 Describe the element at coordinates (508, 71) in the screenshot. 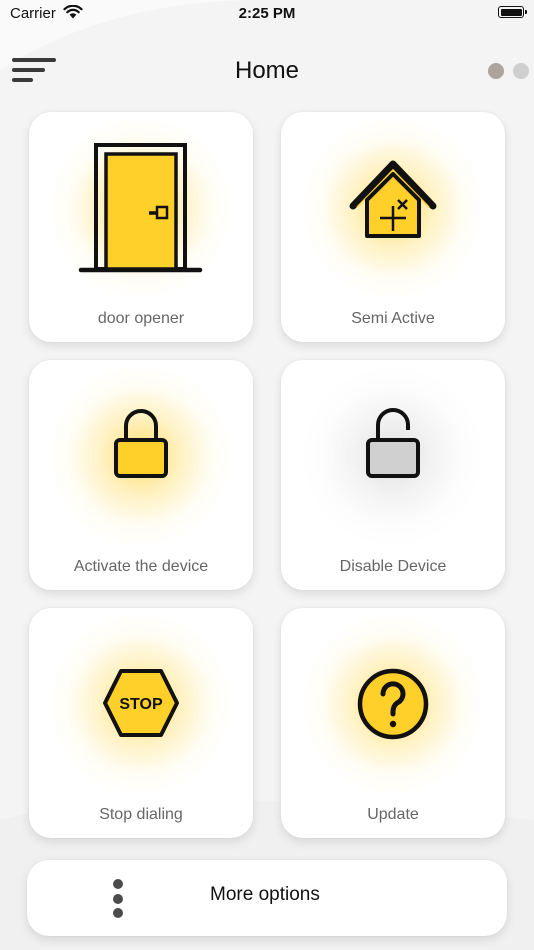

I see `page-indicator` at that location.